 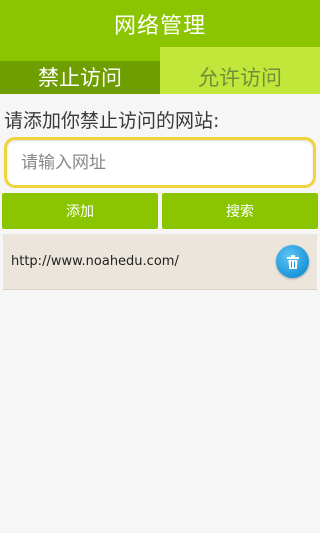 What do you see at coordinates (160, 162) in the screenshot?
I see `url-input` at bounding box center [160, 162].